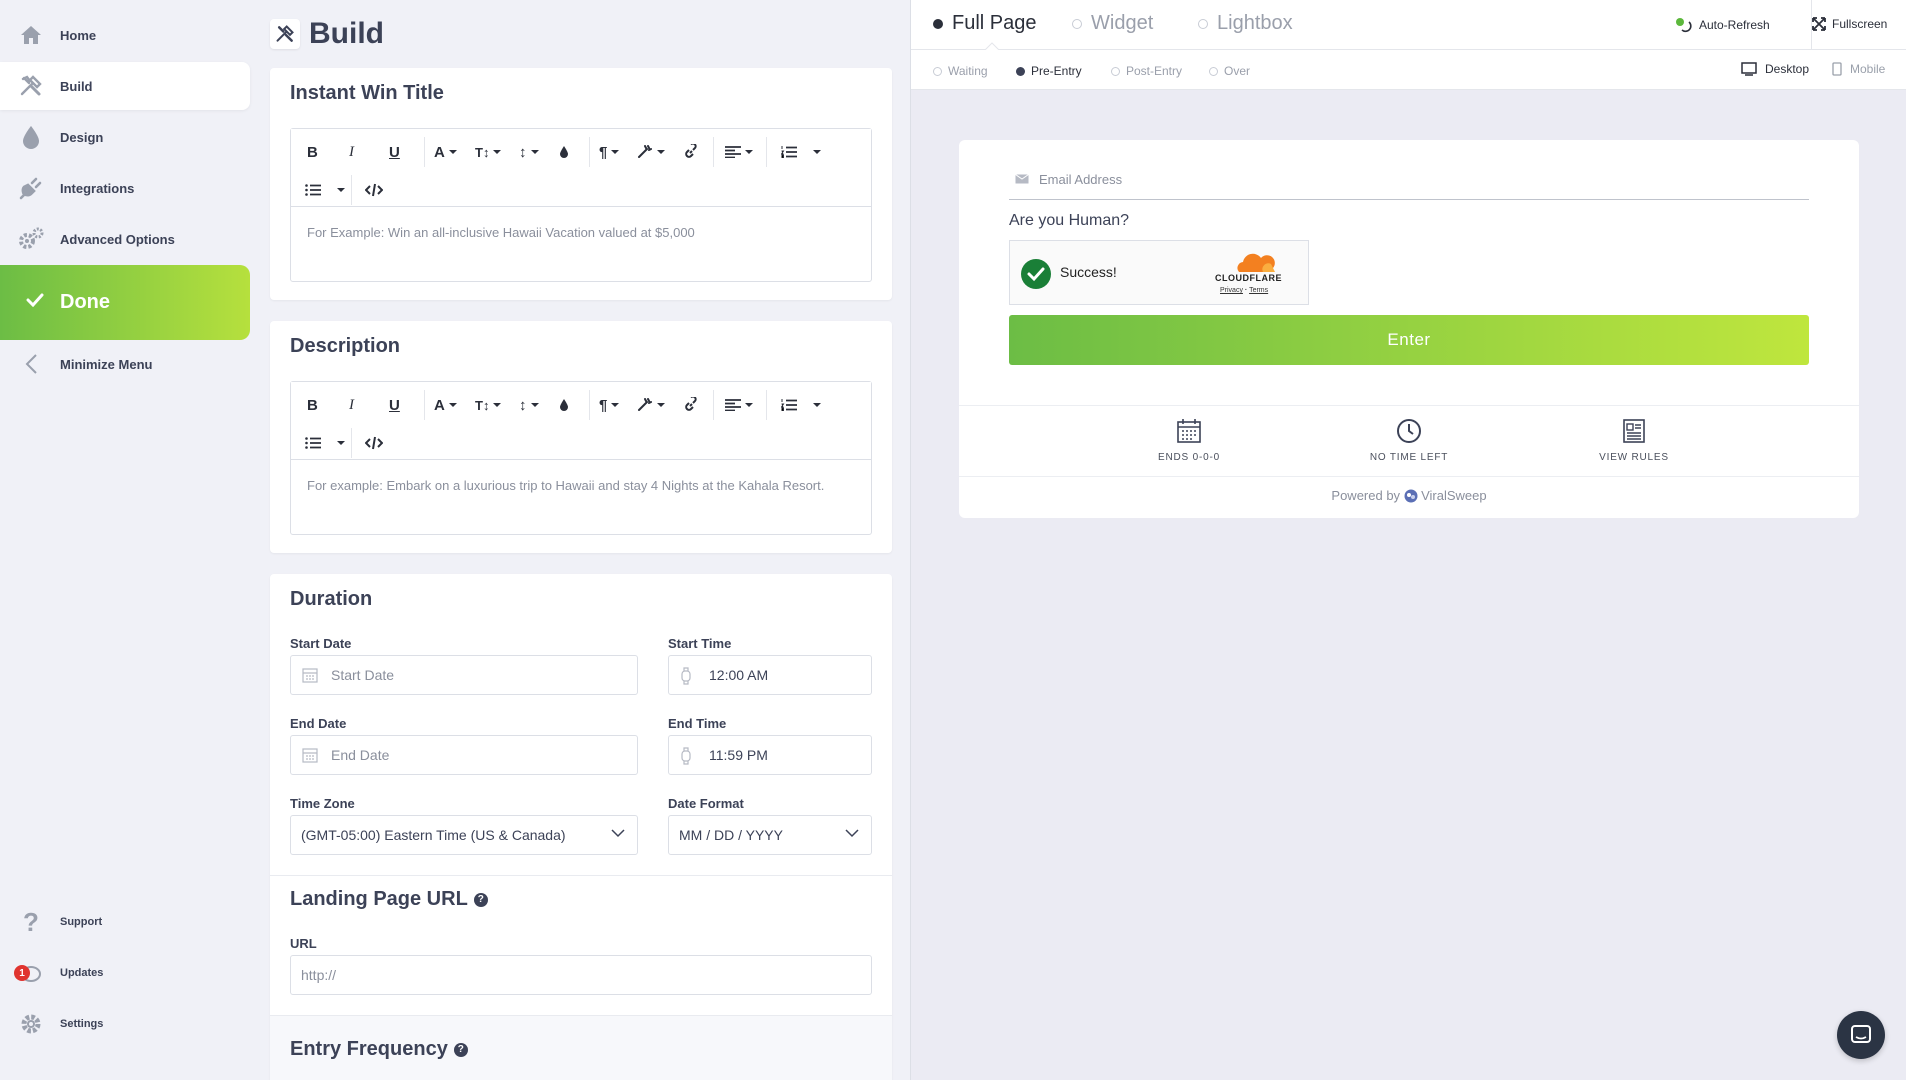 Image resolution: width=1906 pixels, height=1080 pixels. Describe the element at coordinates (125, 188) in the screenshot. I see `sidebar-item-integrations: Integrations` at that location.